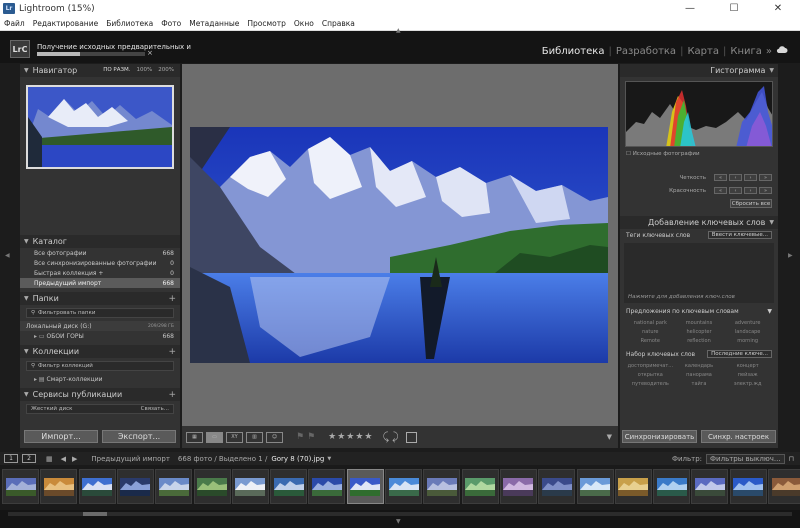 This screenshot has height=528, width=800. Describe the element at coordinates (398, 30) in the screenshot. I see `top-panel-toggle-icon: ▲` at that location.